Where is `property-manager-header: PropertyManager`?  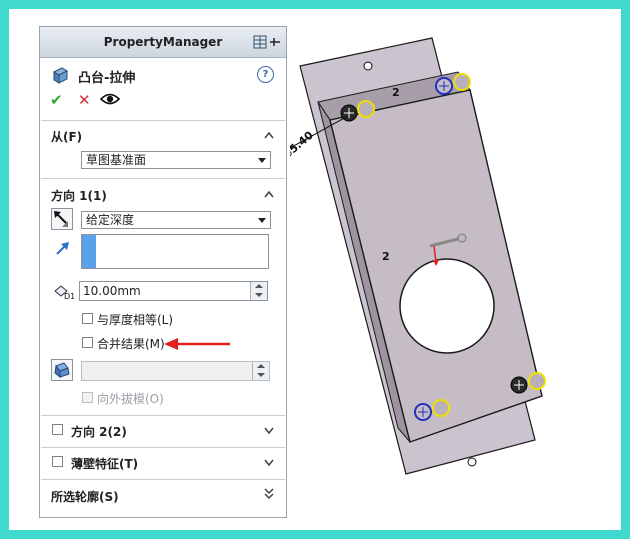 property-manager-header: PropertyManager is located at coordinates (163, 42).